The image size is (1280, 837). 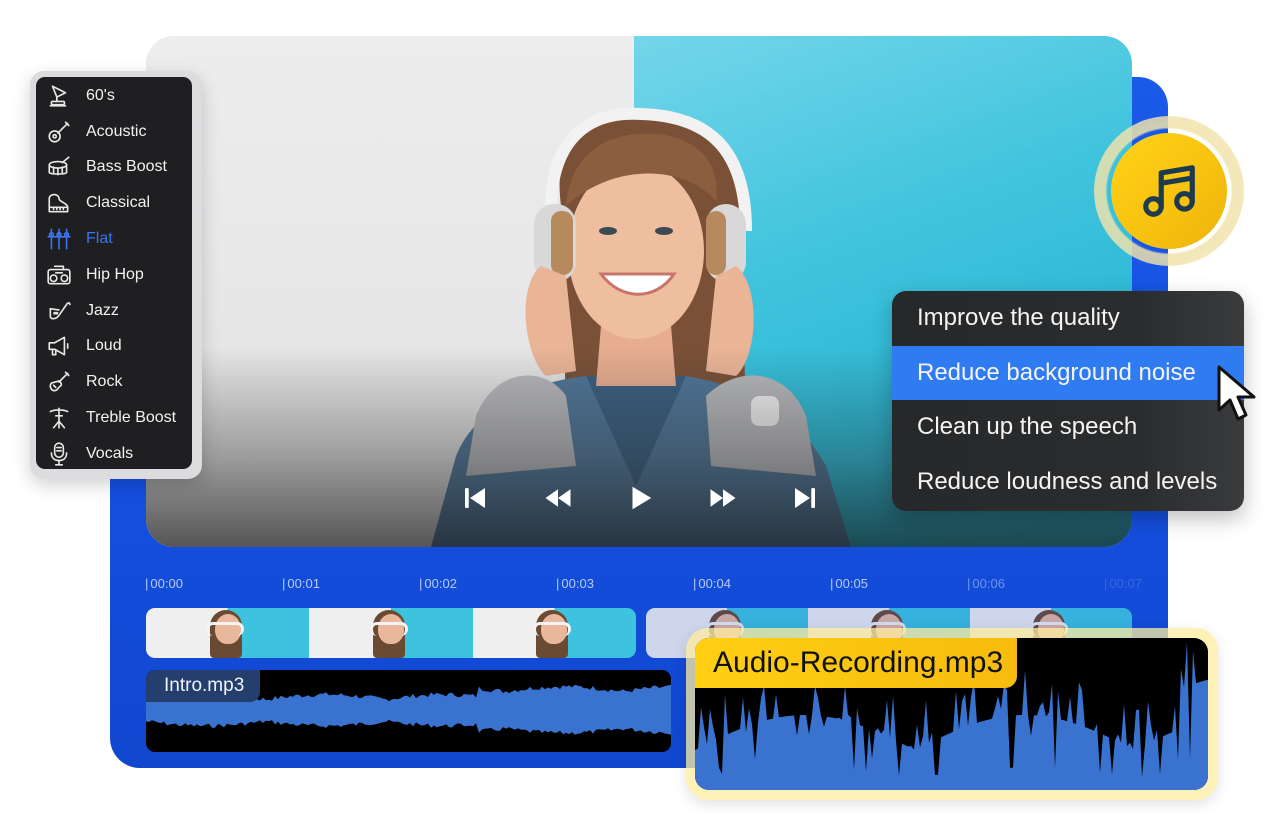 What do you see at coordinates (59, 96) in the screenshot?
I see `gramophone-icon` at bounding box center [59, 96].